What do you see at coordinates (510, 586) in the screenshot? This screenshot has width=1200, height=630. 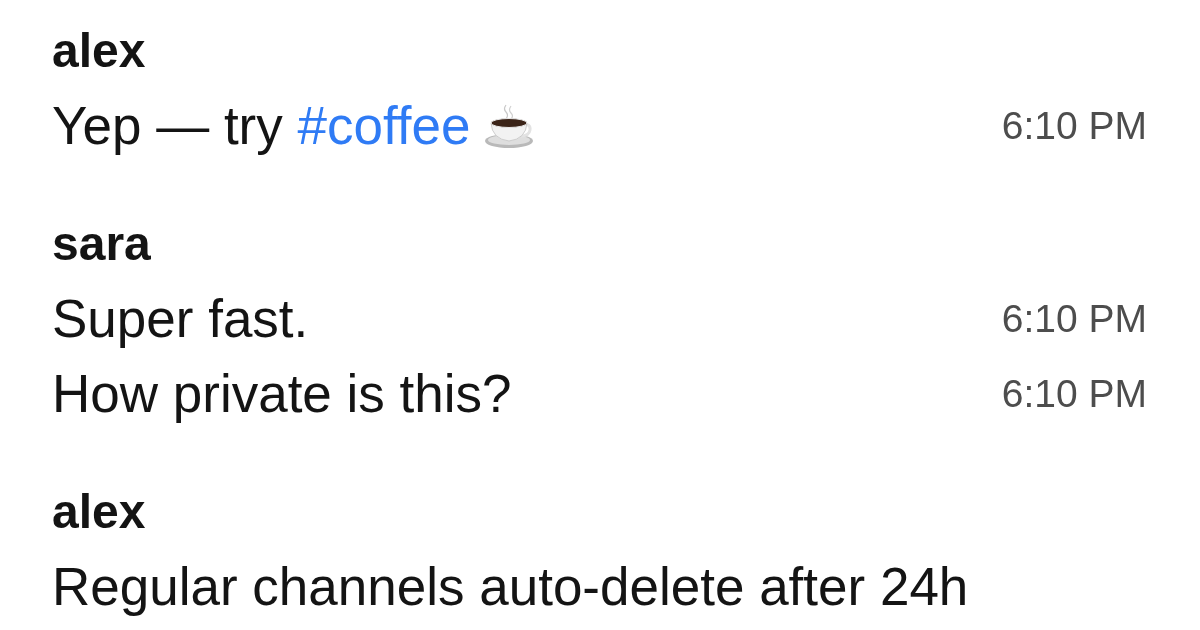 I see `message-text: Regular channels auto-delete after 24h` at bounding box center [510, 586].